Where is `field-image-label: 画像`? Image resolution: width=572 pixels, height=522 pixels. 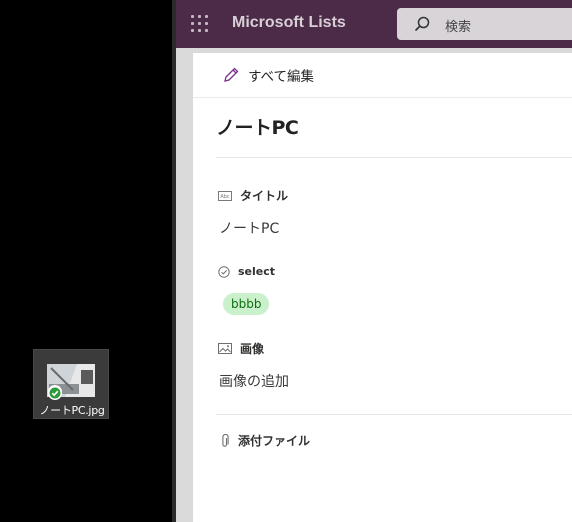
field-image-label: 画像 is located at coordinates (241, 348).